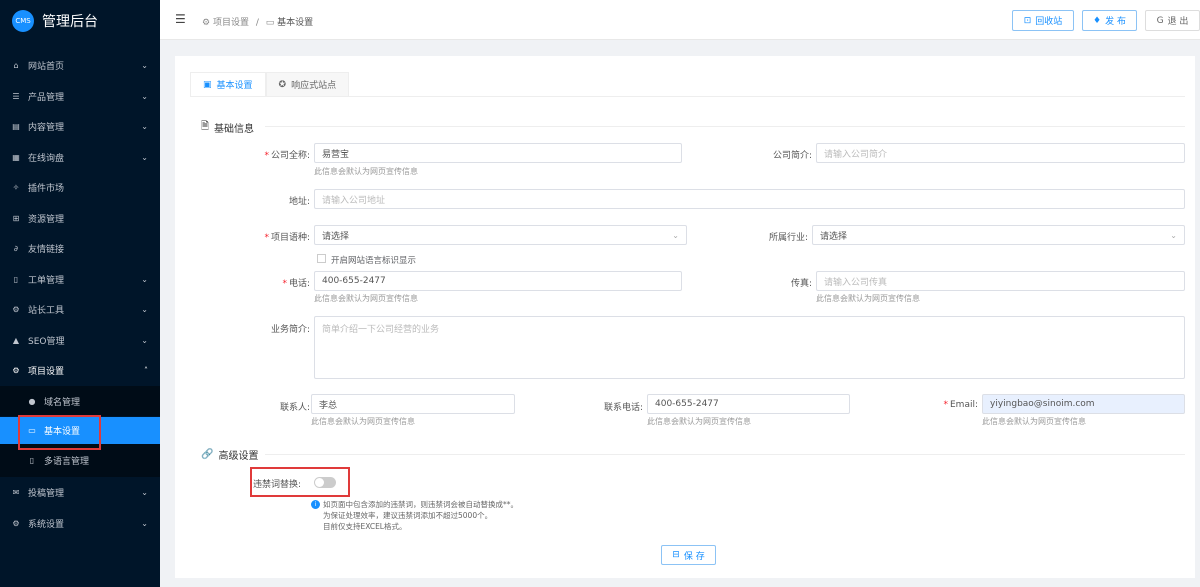  I want to click on tab-responsive-site: ✪ 响应式站点, so click(307, 84).